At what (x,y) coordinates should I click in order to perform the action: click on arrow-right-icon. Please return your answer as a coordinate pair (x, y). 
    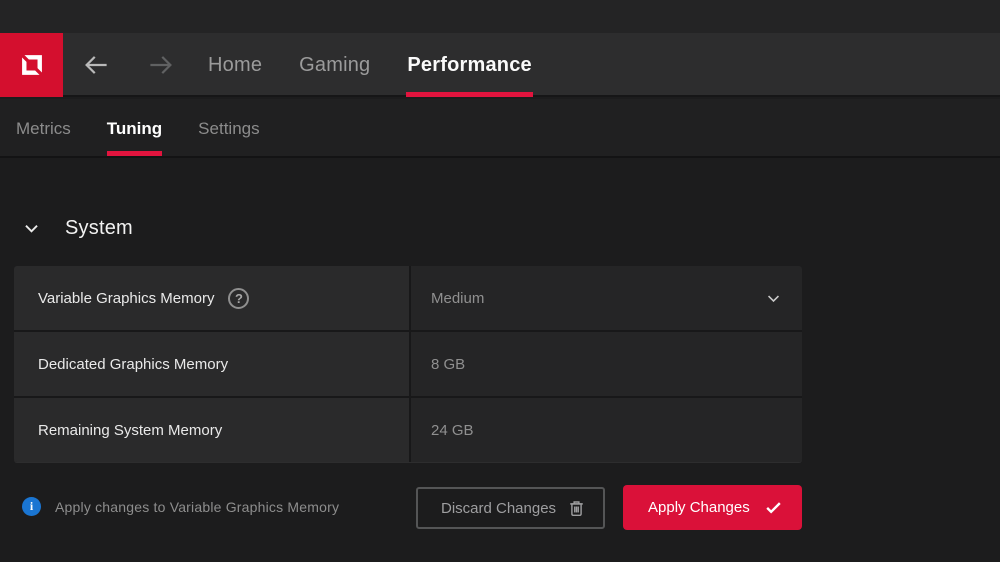
    Looking at the image, I should click on (161, 65).